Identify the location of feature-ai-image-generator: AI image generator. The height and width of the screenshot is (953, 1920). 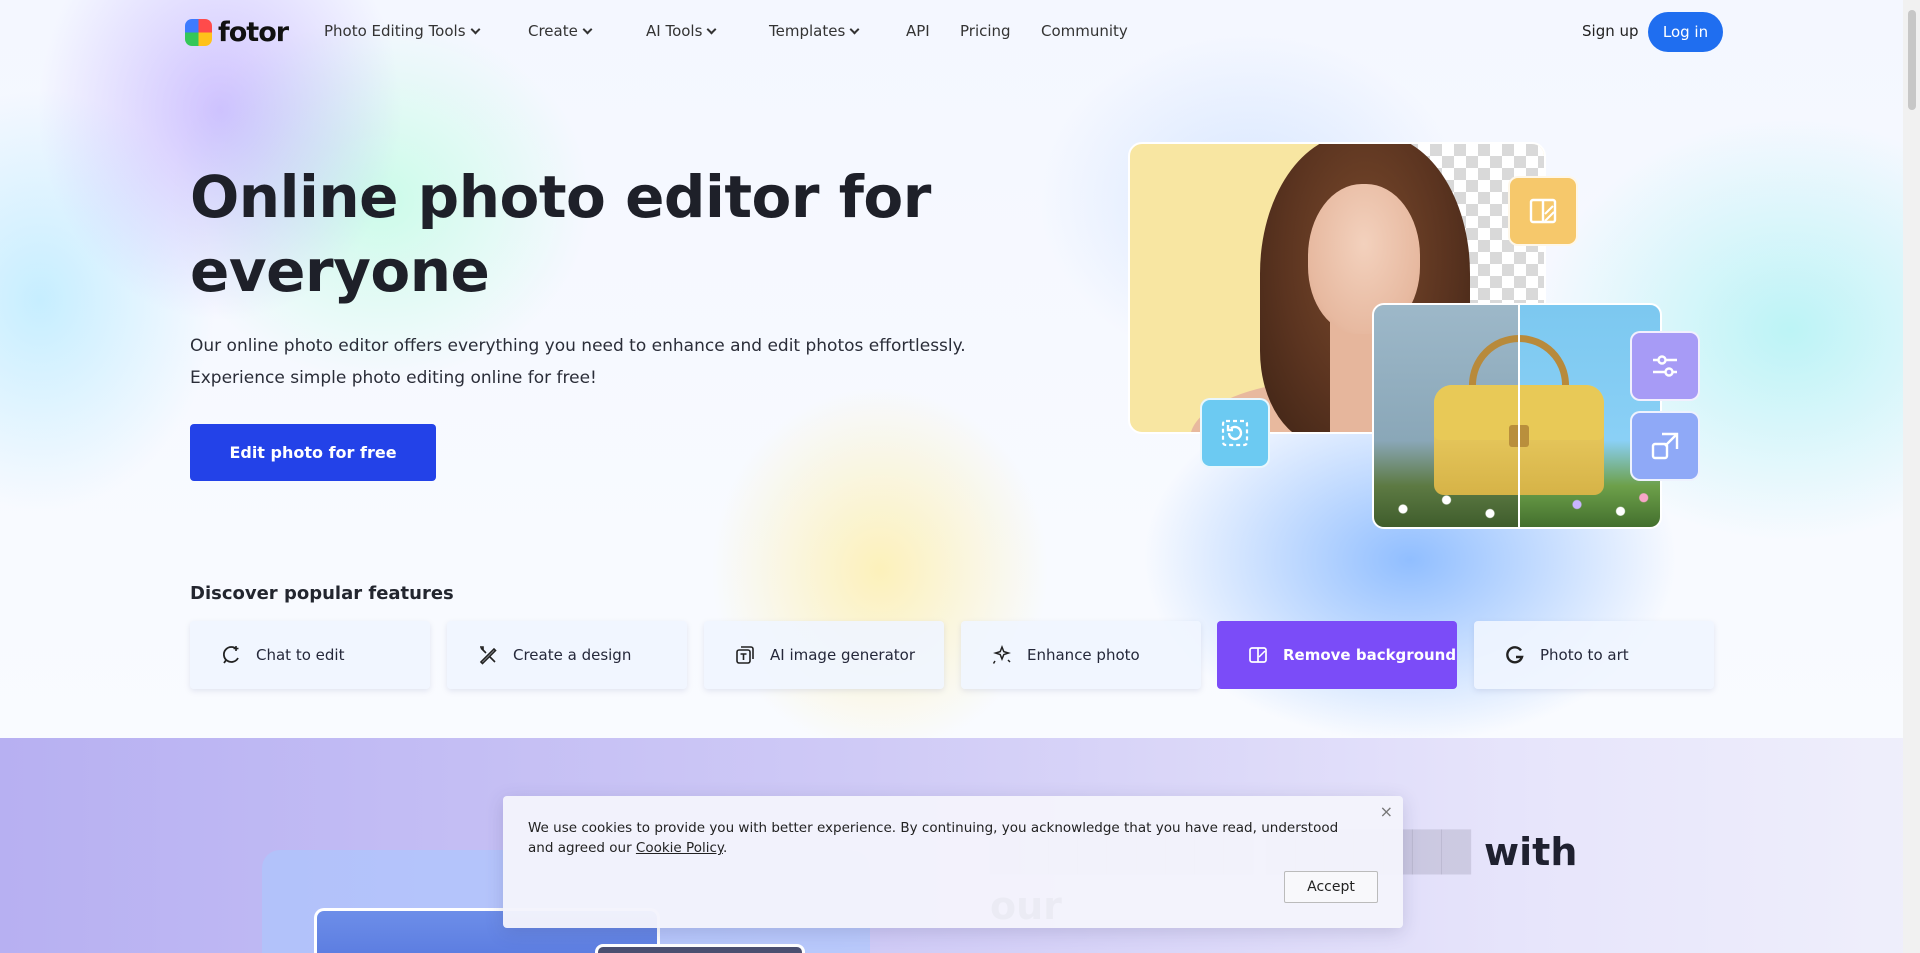
(824, 655).